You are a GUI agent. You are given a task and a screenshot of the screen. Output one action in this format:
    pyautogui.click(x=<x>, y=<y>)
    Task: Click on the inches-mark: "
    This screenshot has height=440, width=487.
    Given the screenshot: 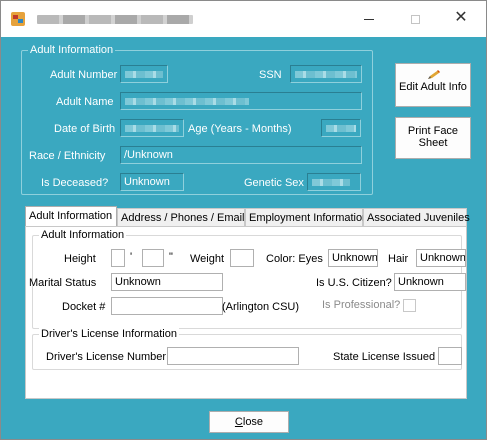 What is the action you would take?
    pyautogui.click(x=171, y=257)
    